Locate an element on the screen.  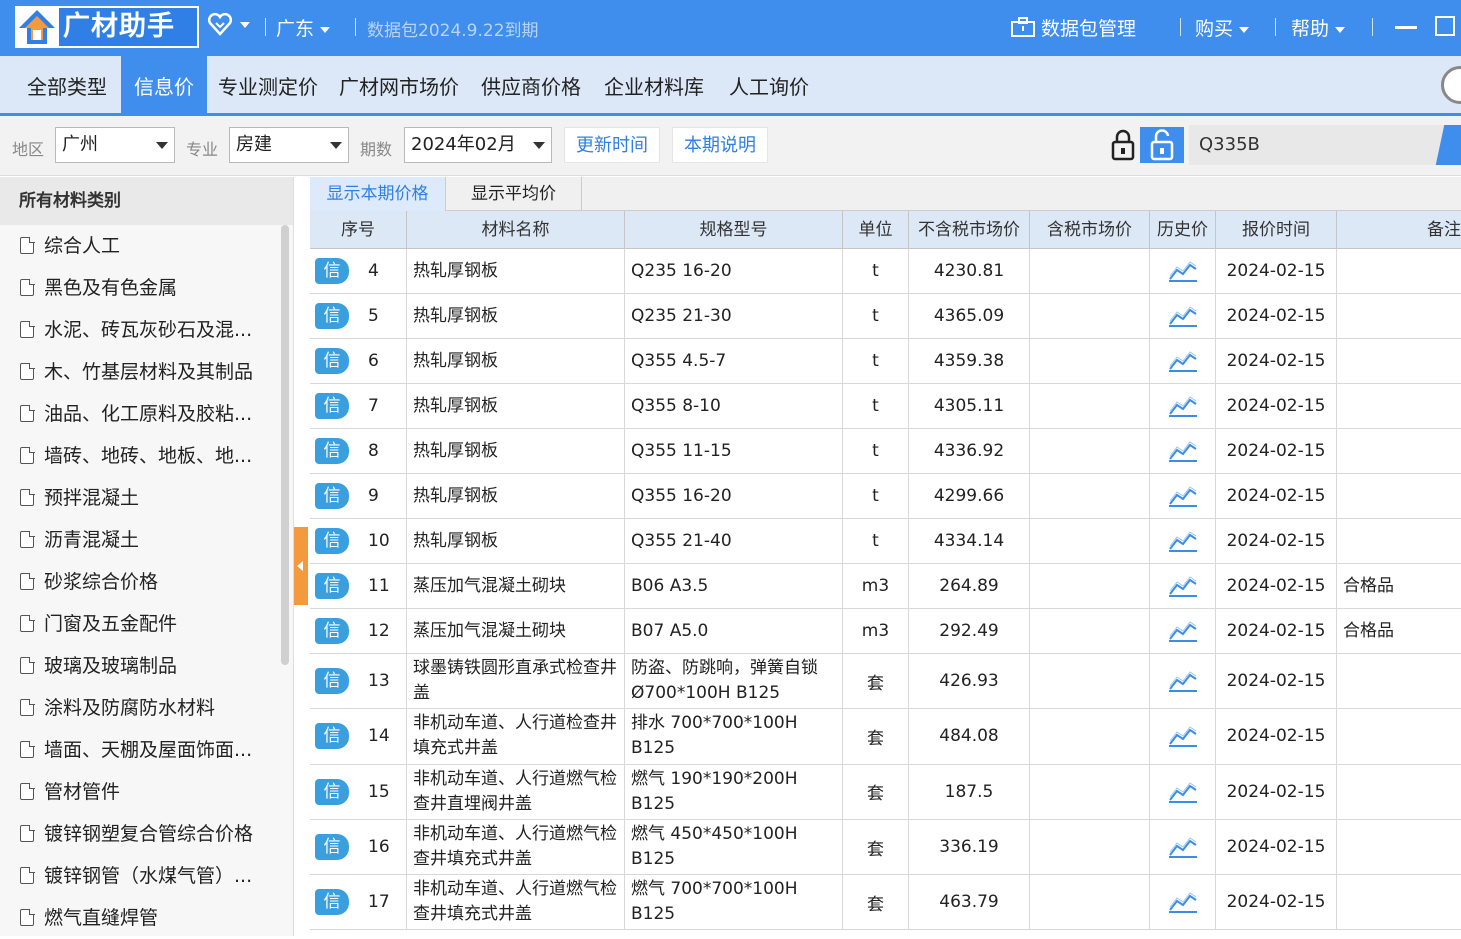
table-row: 信 9 热轧厚钢板 Q355 16-20 t 4299.66 2024-02-15 is located at coordinates (885, 496).